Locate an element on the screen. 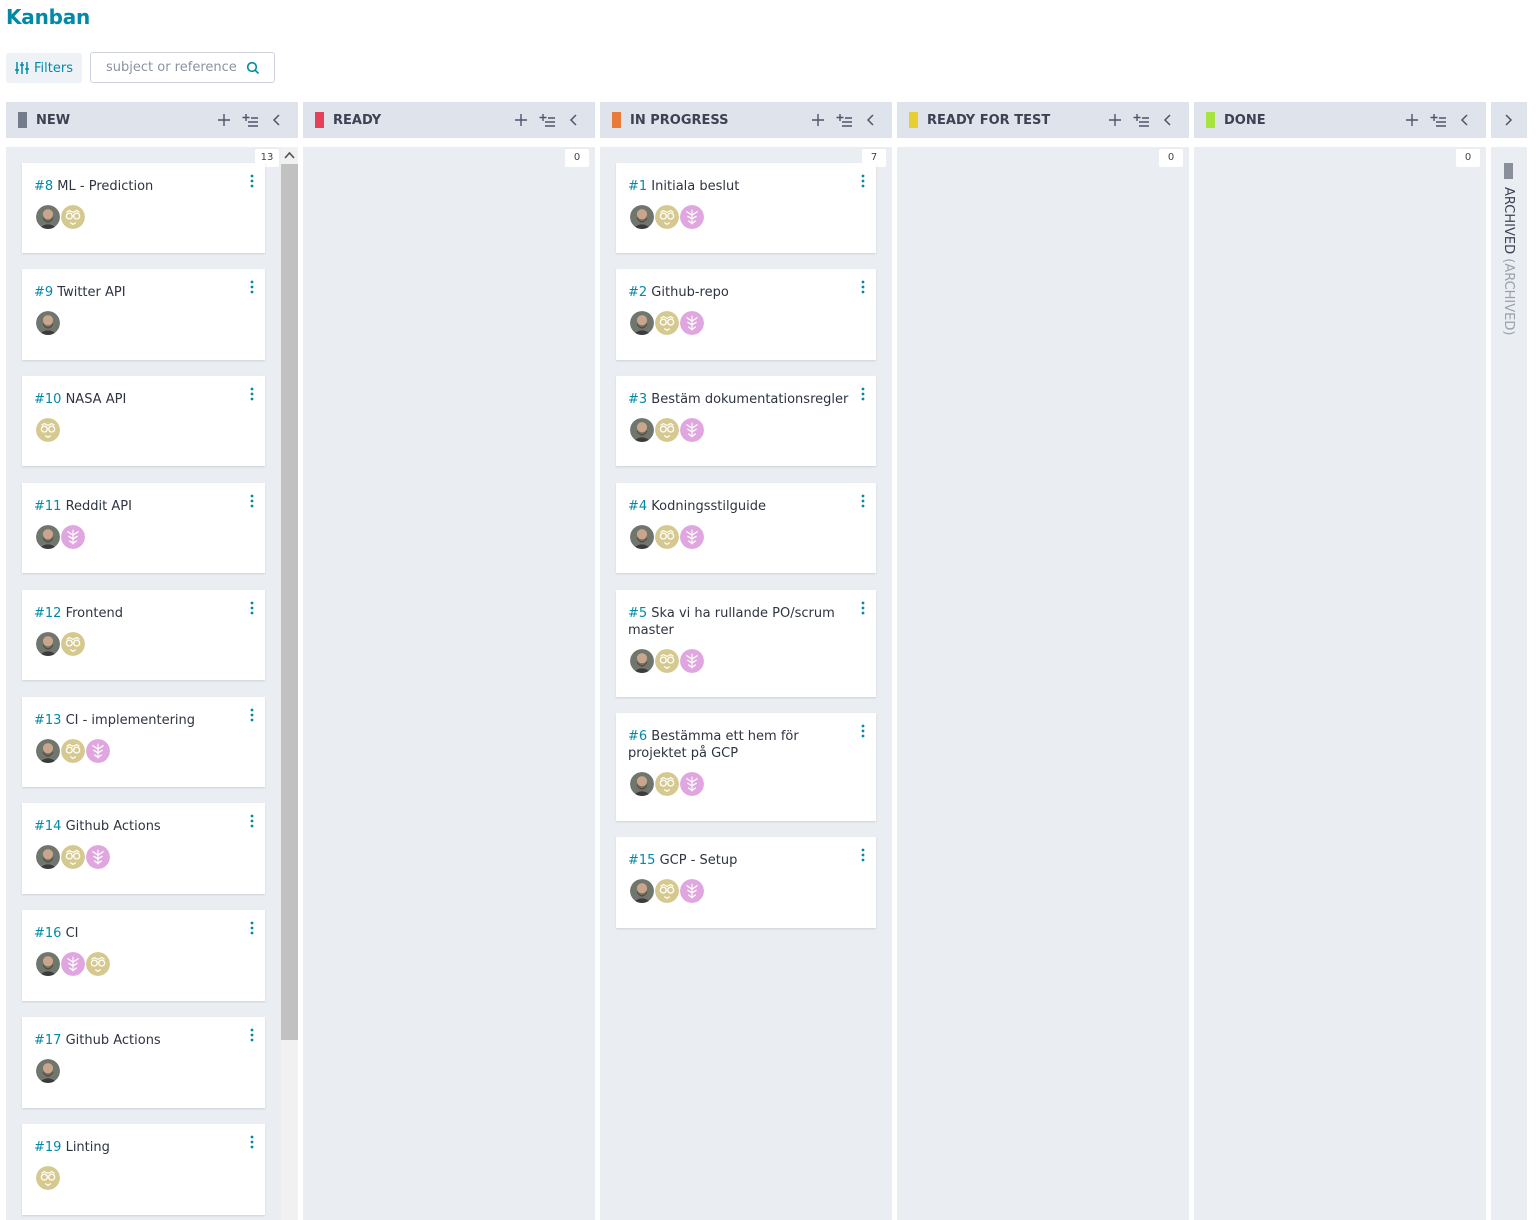  card-title: #12 Frontend is located at coordinates (137, 613).